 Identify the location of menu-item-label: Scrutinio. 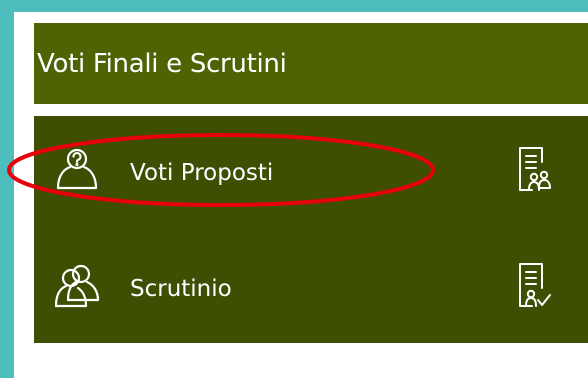
(181, 289).